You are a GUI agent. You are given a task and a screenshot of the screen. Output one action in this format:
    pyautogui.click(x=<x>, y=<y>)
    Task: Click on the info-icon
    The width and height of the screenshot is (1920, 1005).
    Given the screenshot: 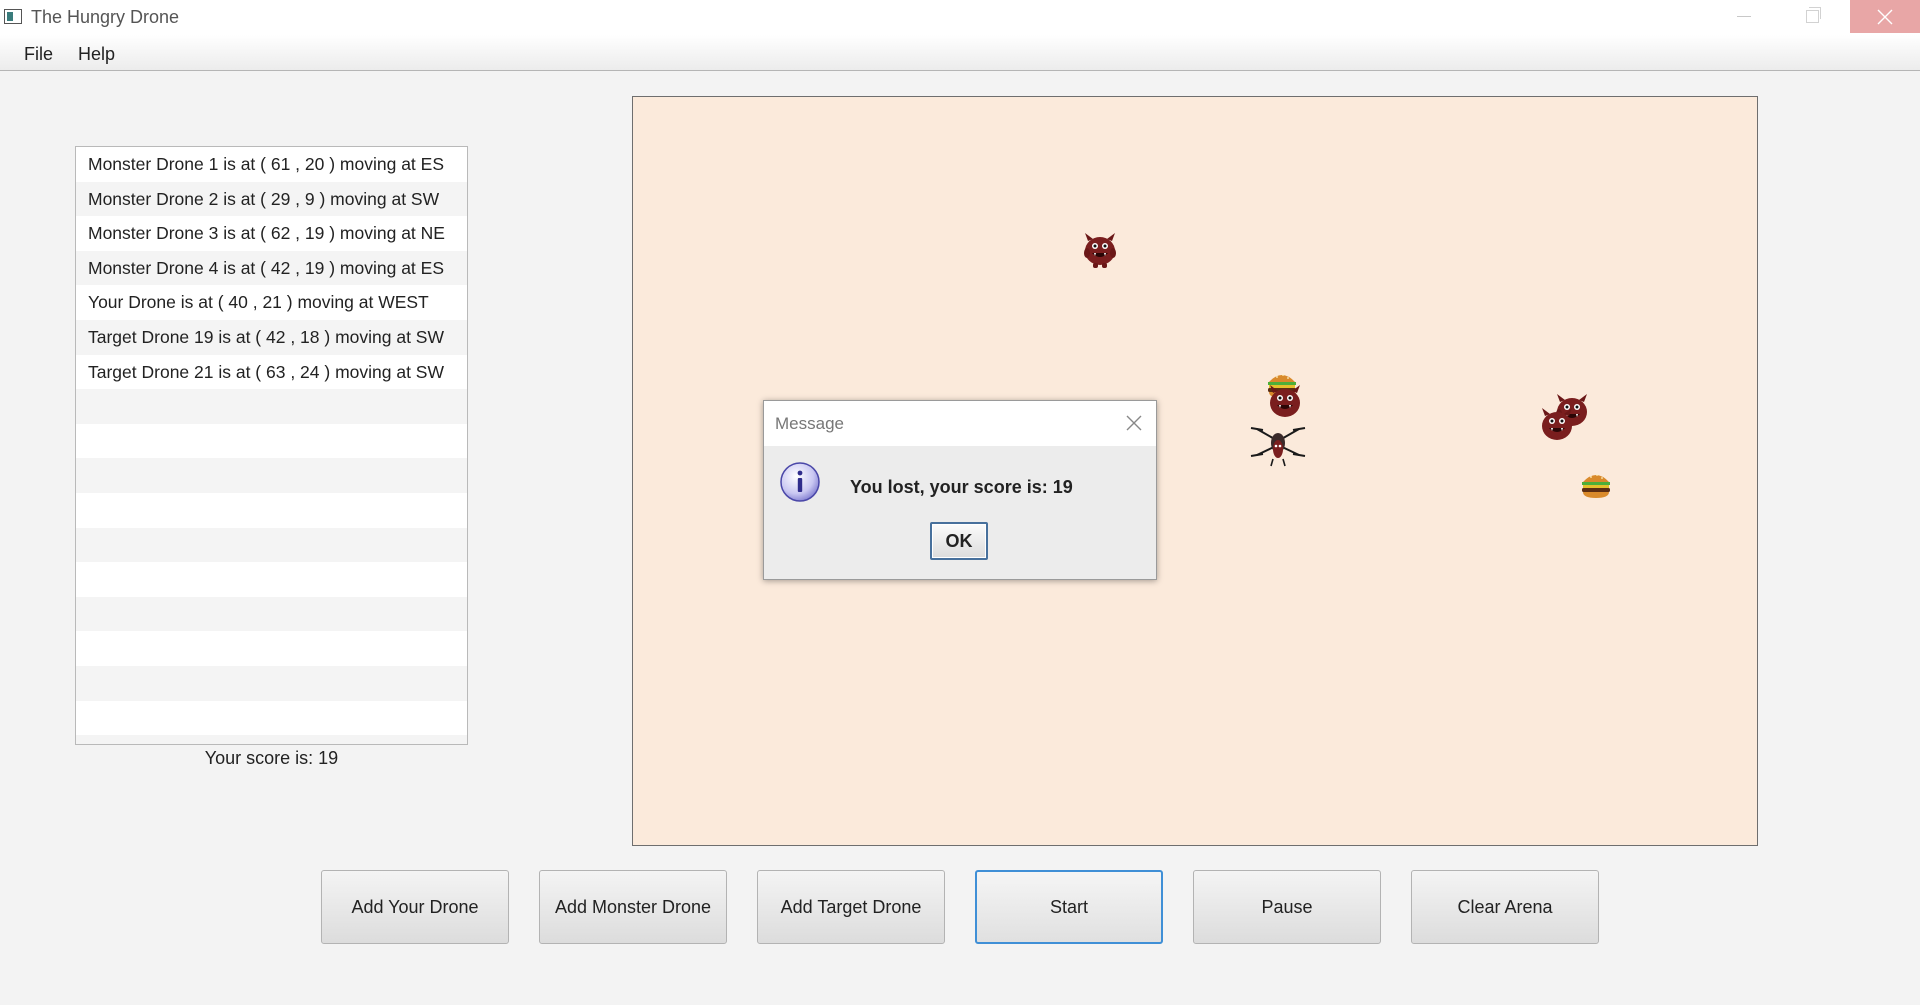 What is the action you would take?
    pyautogui.click(x=800, y=482)
    